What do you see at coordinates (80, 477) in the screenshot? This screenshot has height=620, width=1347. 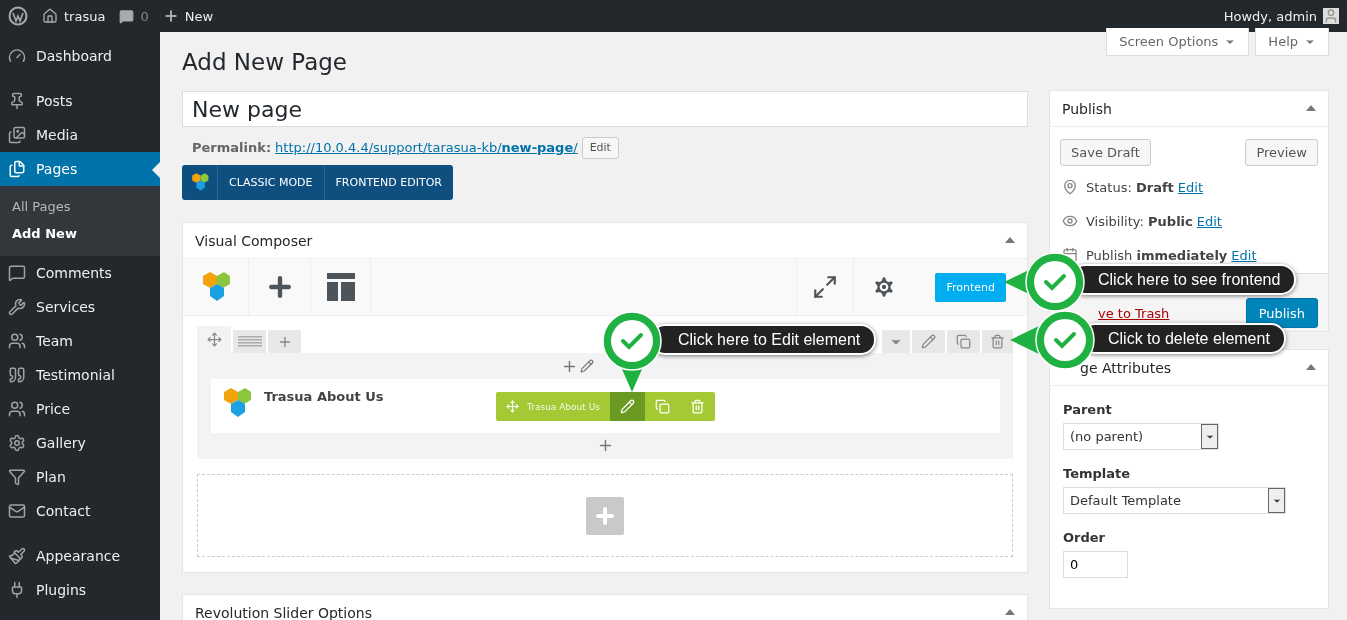 I see `sidebar-item: Plan` at bounding box center [80, 477].